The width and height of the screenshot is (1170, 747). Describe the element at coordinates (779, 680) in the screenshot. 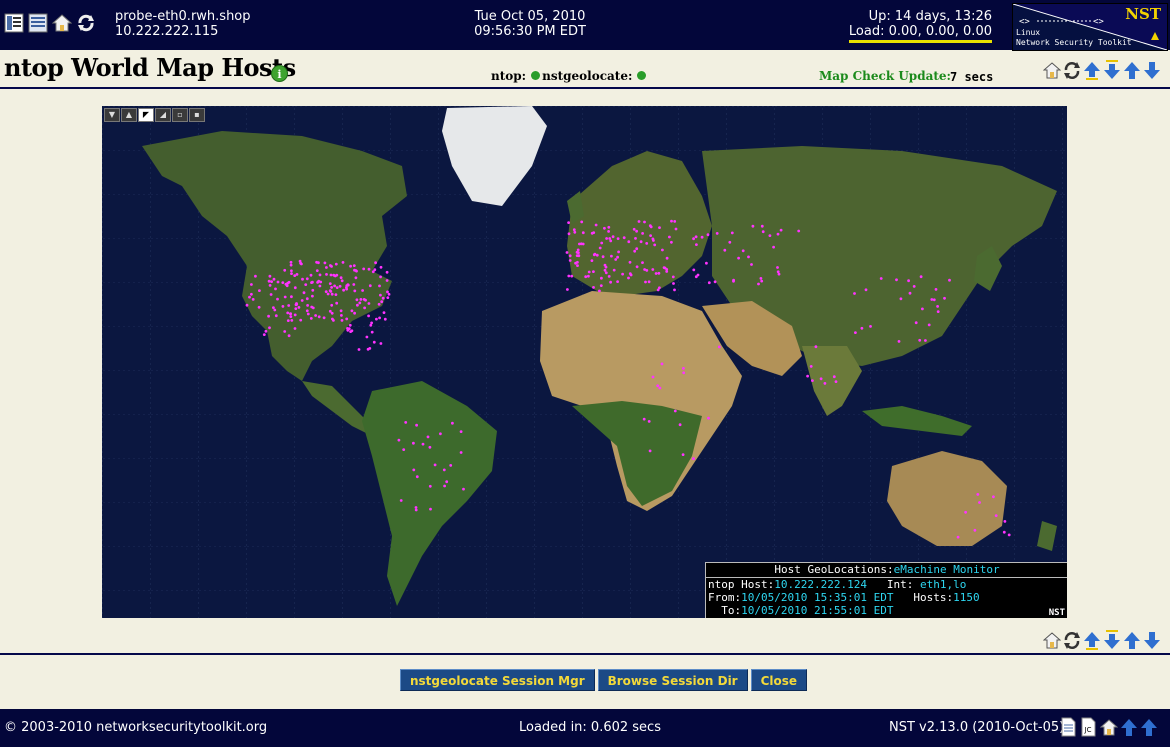

I see `close-button: Close` at that location.